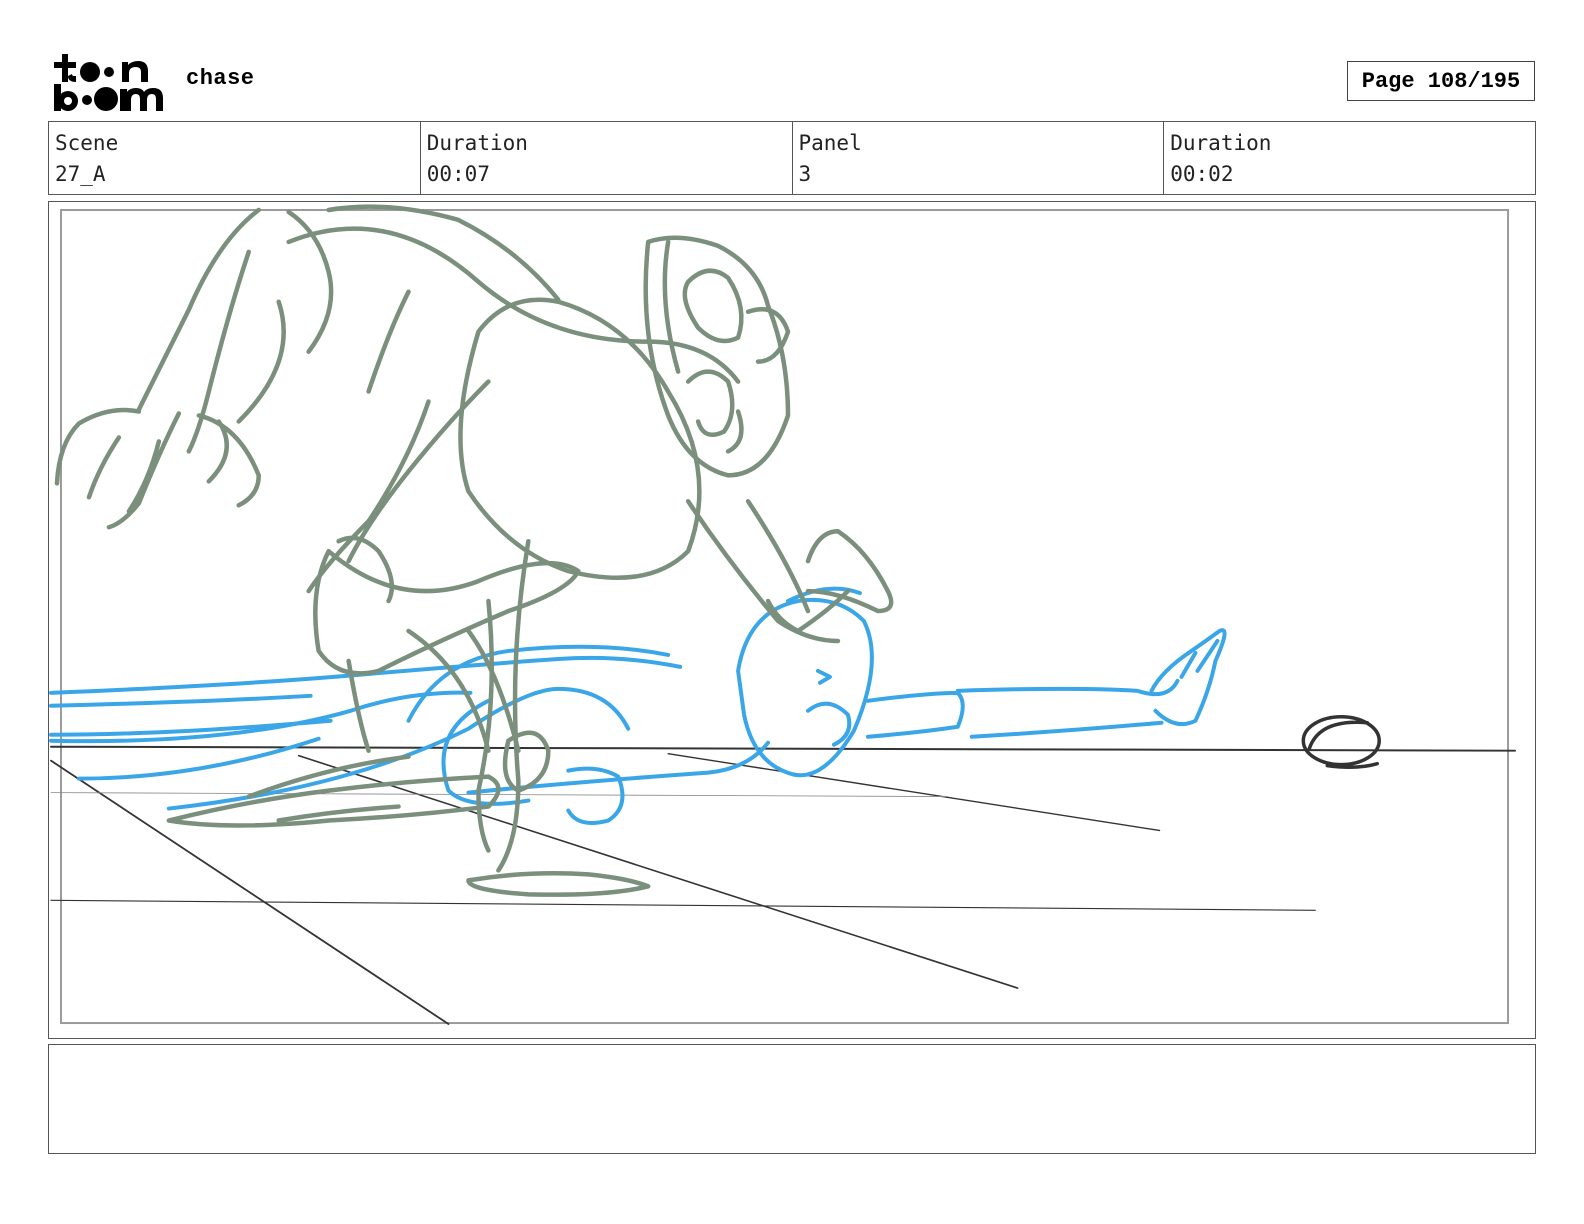 The height and width of the screenshot is (1224, 1584). What do you see at coordinates (1441, 81) in the screenshot?
I see `page-number: Page 108/195` at bounding box center [1441, 81].